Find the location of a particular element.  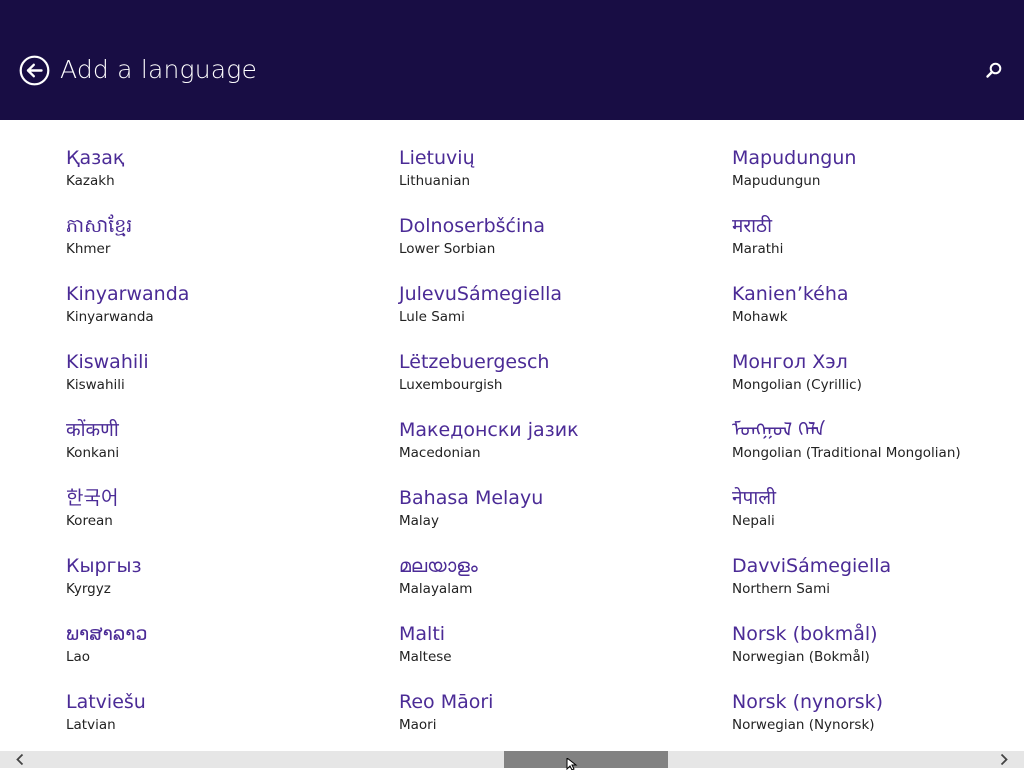

language-english-name: Kazakh is located at coordinates (90, 181).